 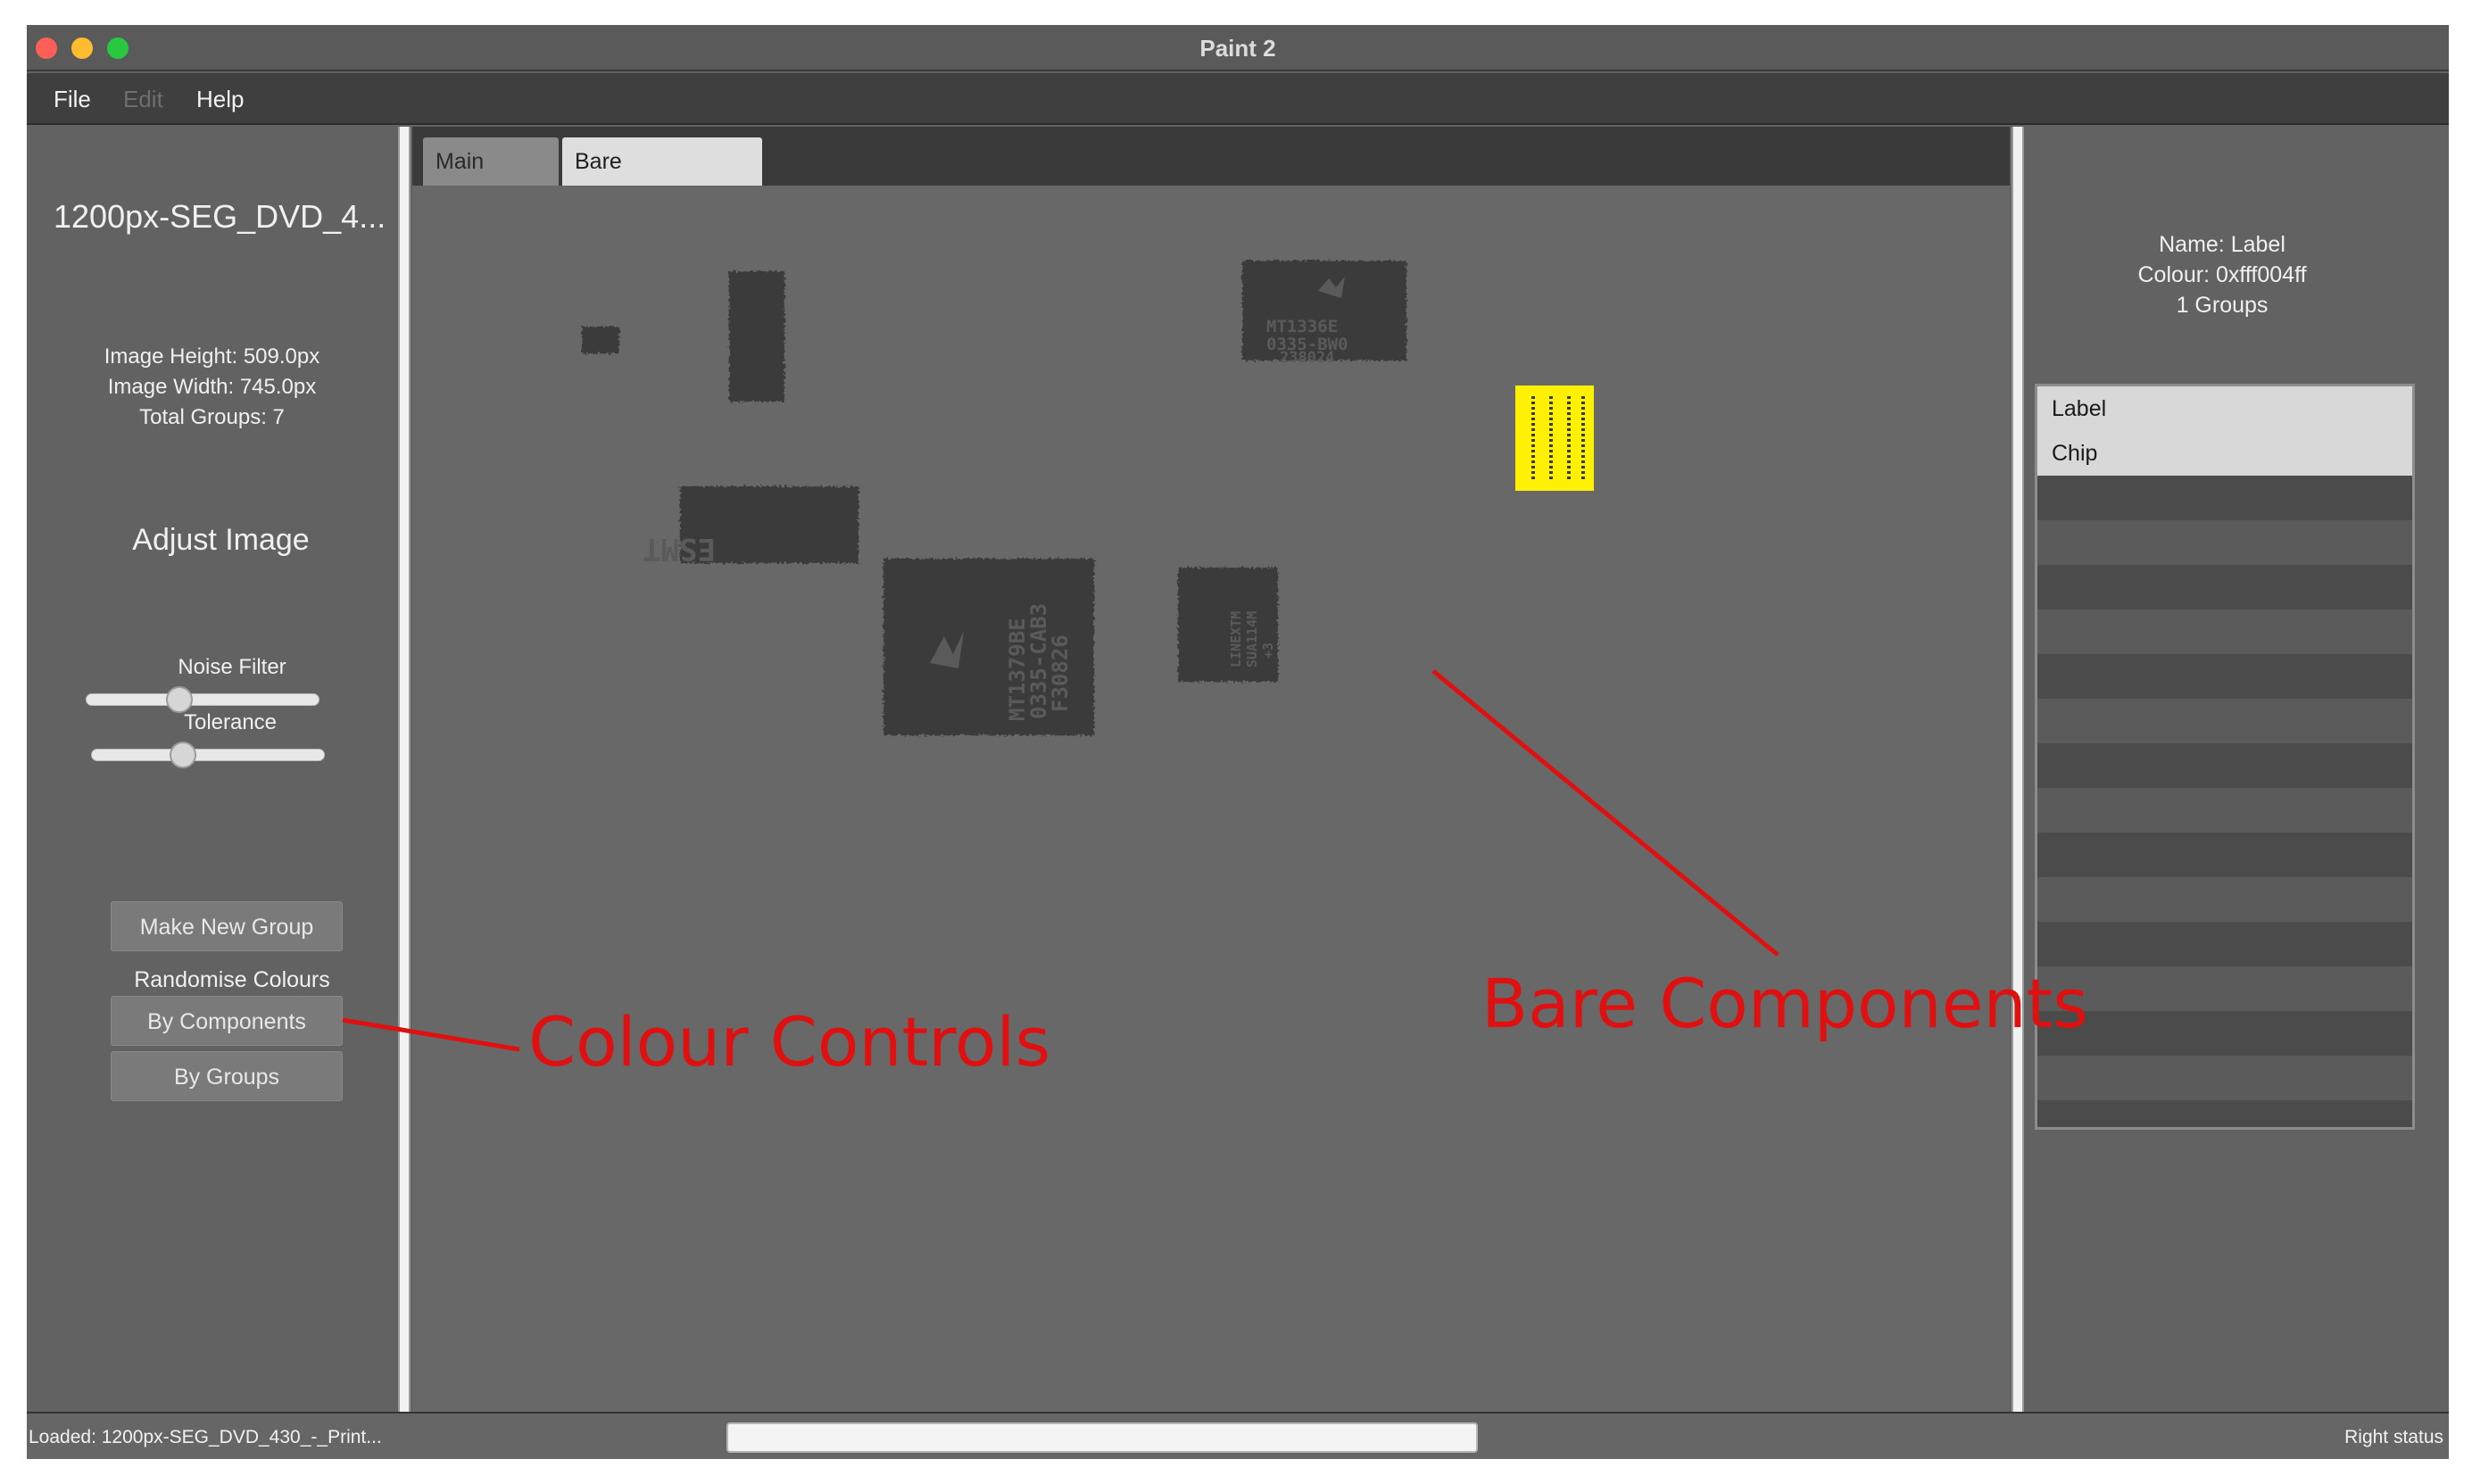 What do you see at coordinates (2018, 769) in the screenshot?
I see `right-split-divider` at bounding box center [2018, 769].